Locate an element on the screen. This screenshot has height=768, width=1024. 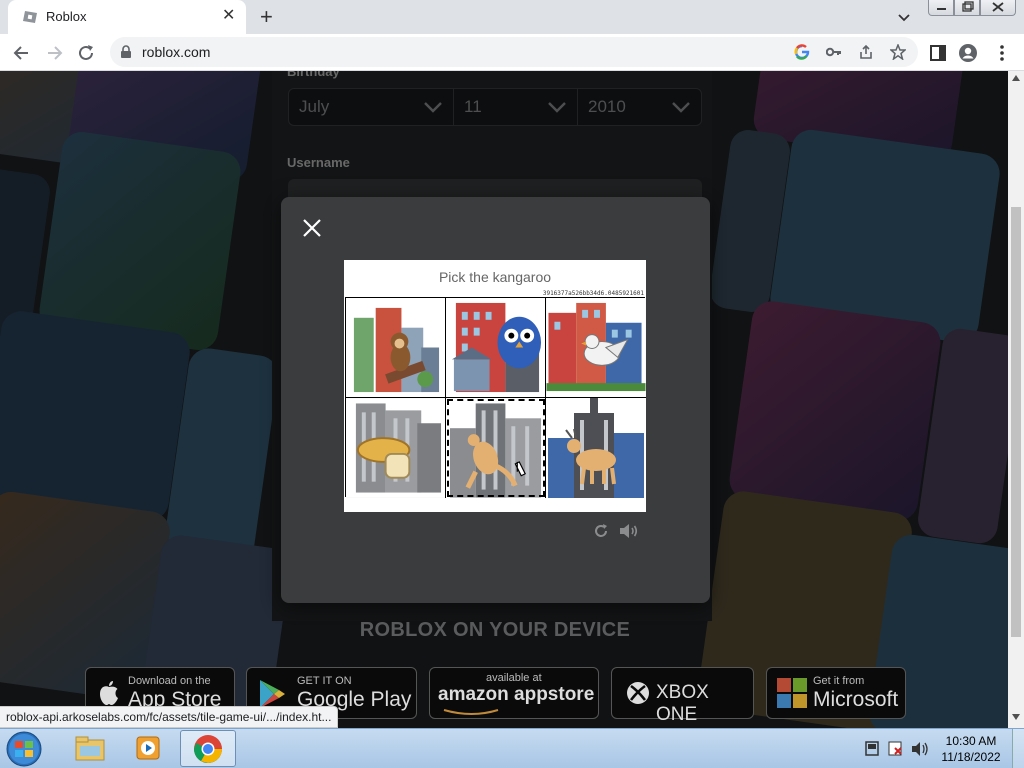
captcha-session-id: 3916377a526bb34d6.0485921601 is located at coordinates (593, 293).